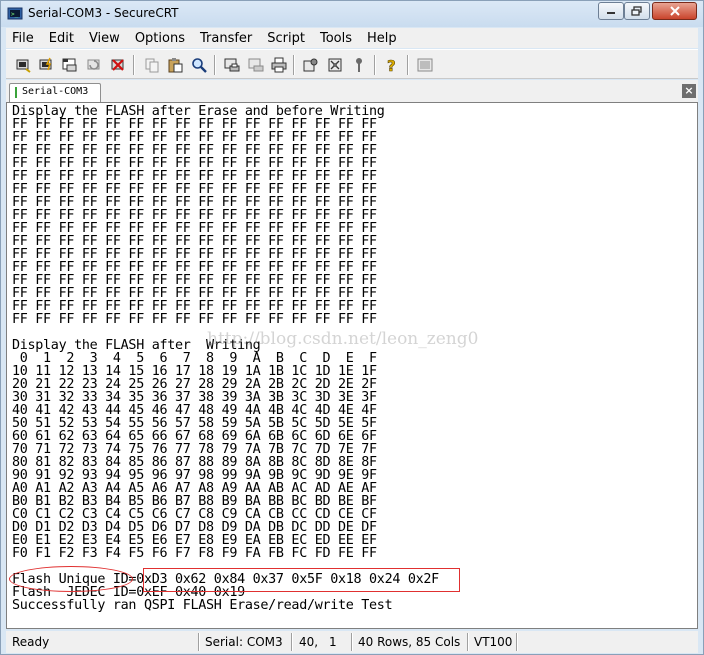 The width and height of the screenshot is (704, 655). Describe the element at coordinates (244, 642) in the screenshot. I see `status-connection: Serial: COM3` at that location.